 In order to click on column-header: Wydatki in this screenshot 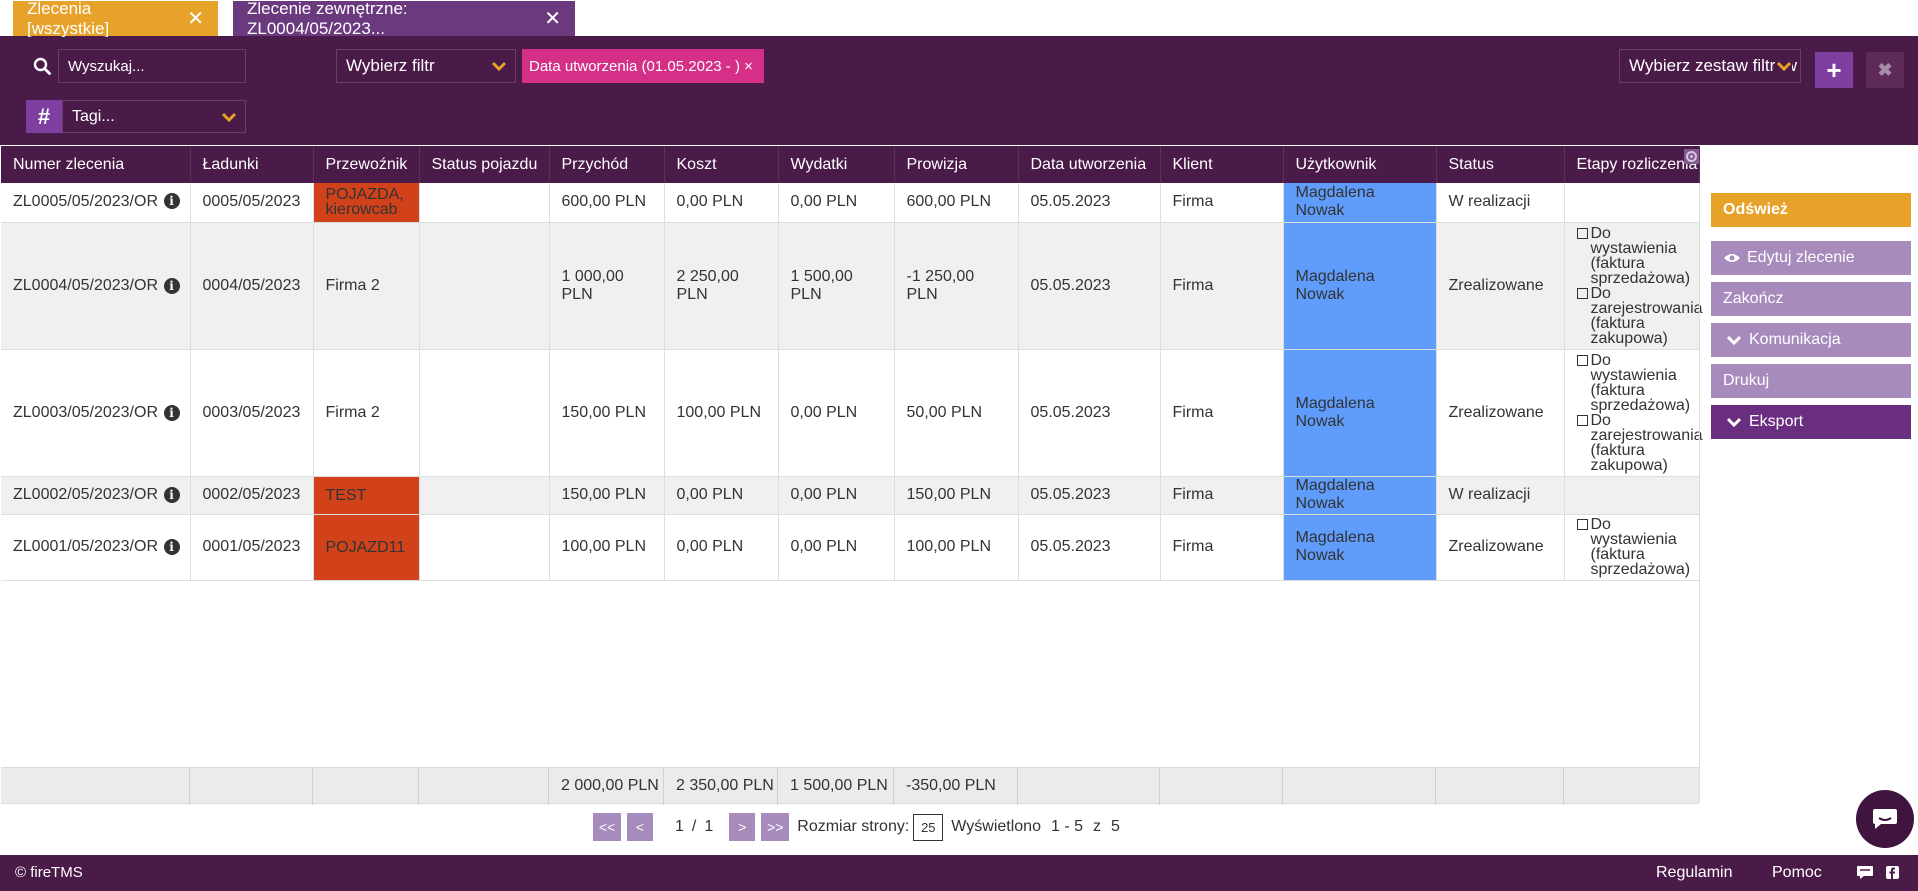, I will do `click(836, 164)`.